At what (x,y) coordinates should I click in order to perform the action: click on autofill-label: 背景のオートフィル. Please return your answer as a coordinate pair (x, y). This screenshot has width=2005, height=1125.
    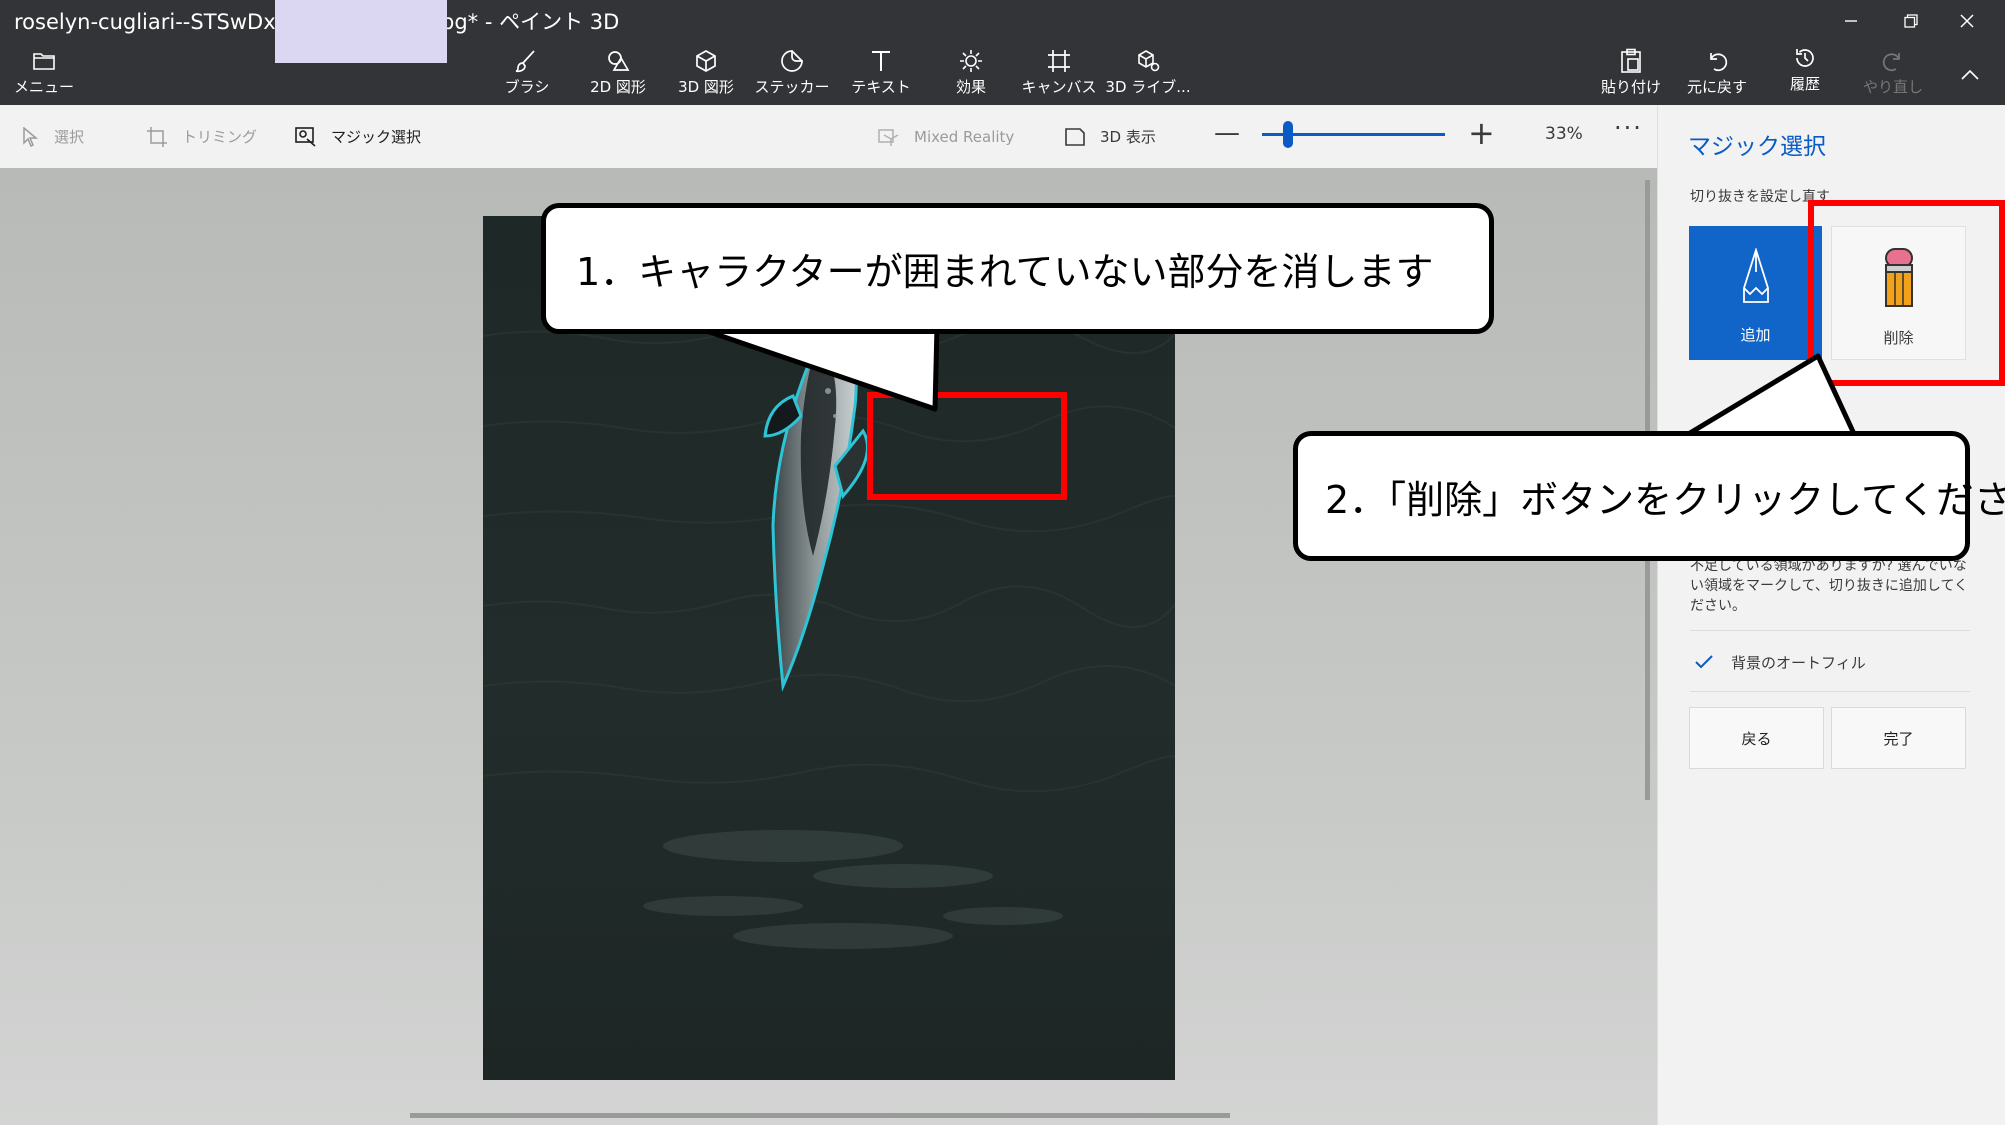
    Looking at the image, I should click on (1798, 663).